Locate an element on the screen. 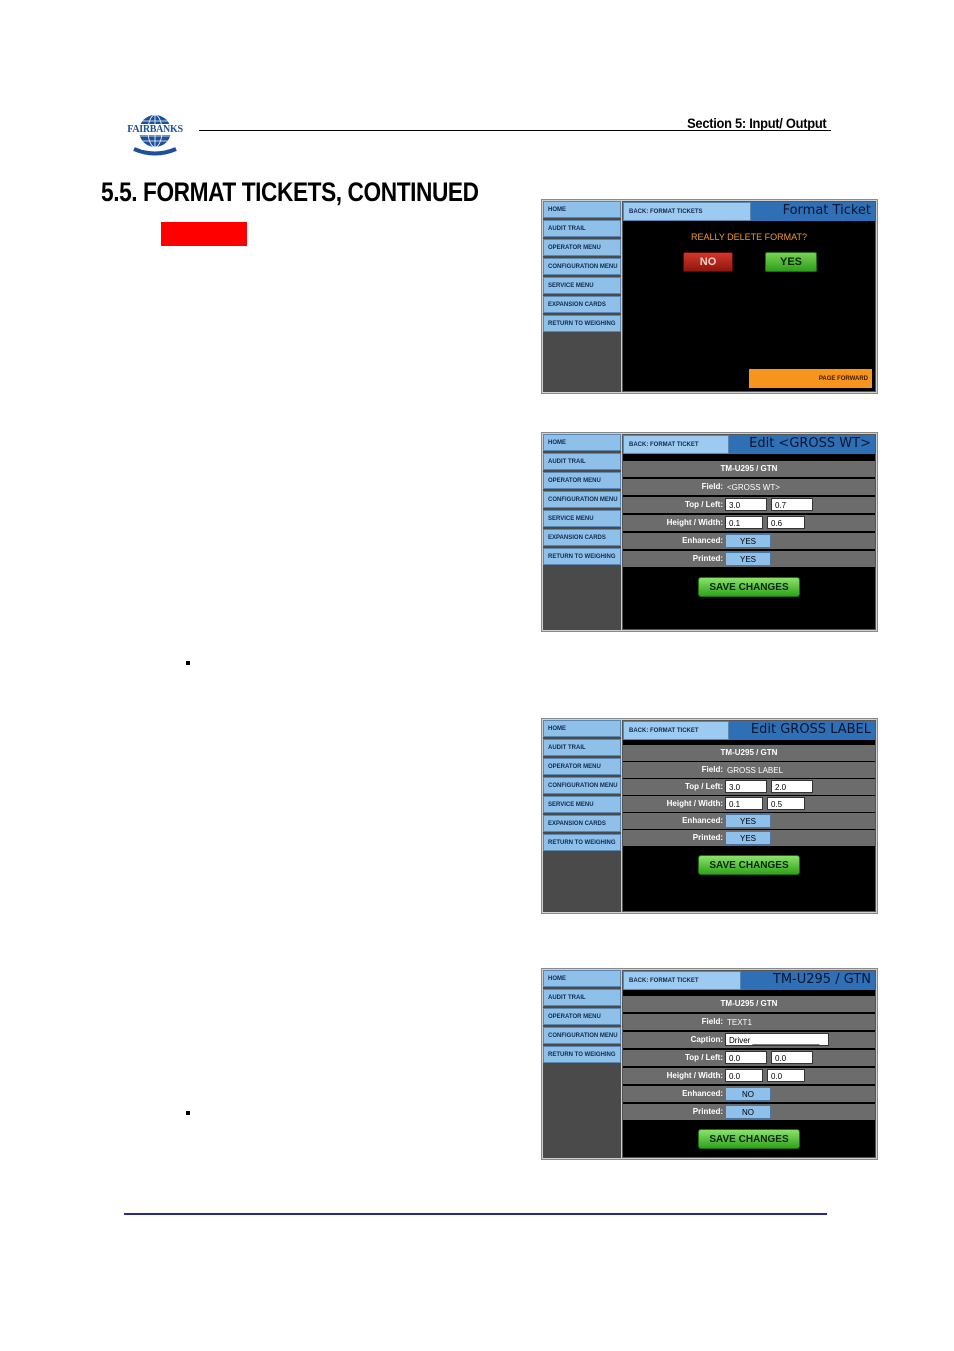 The image size is (954, 1351). field-value: <GROSS WT> is located at coordinates (753, 487).